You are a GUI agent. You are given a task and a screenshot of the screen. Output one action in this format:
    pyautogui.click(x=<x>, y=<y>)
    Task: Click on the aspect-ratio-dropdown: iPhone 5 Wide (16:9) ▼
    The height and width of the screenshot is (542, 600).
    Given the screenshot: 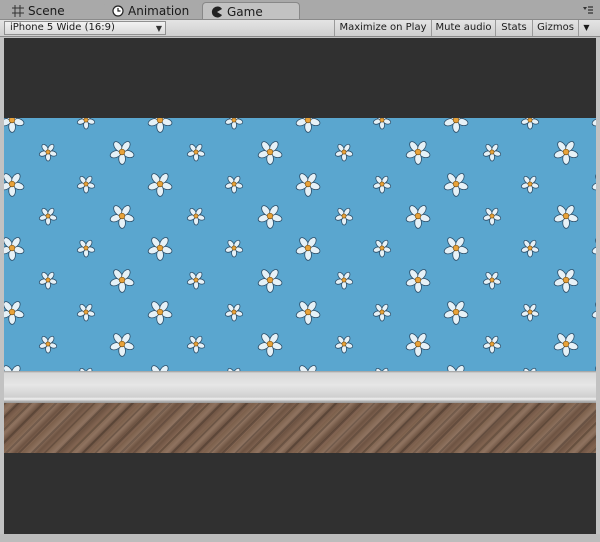 What is the action you would take?
    pyautogui.click(x=85, y=28)
    